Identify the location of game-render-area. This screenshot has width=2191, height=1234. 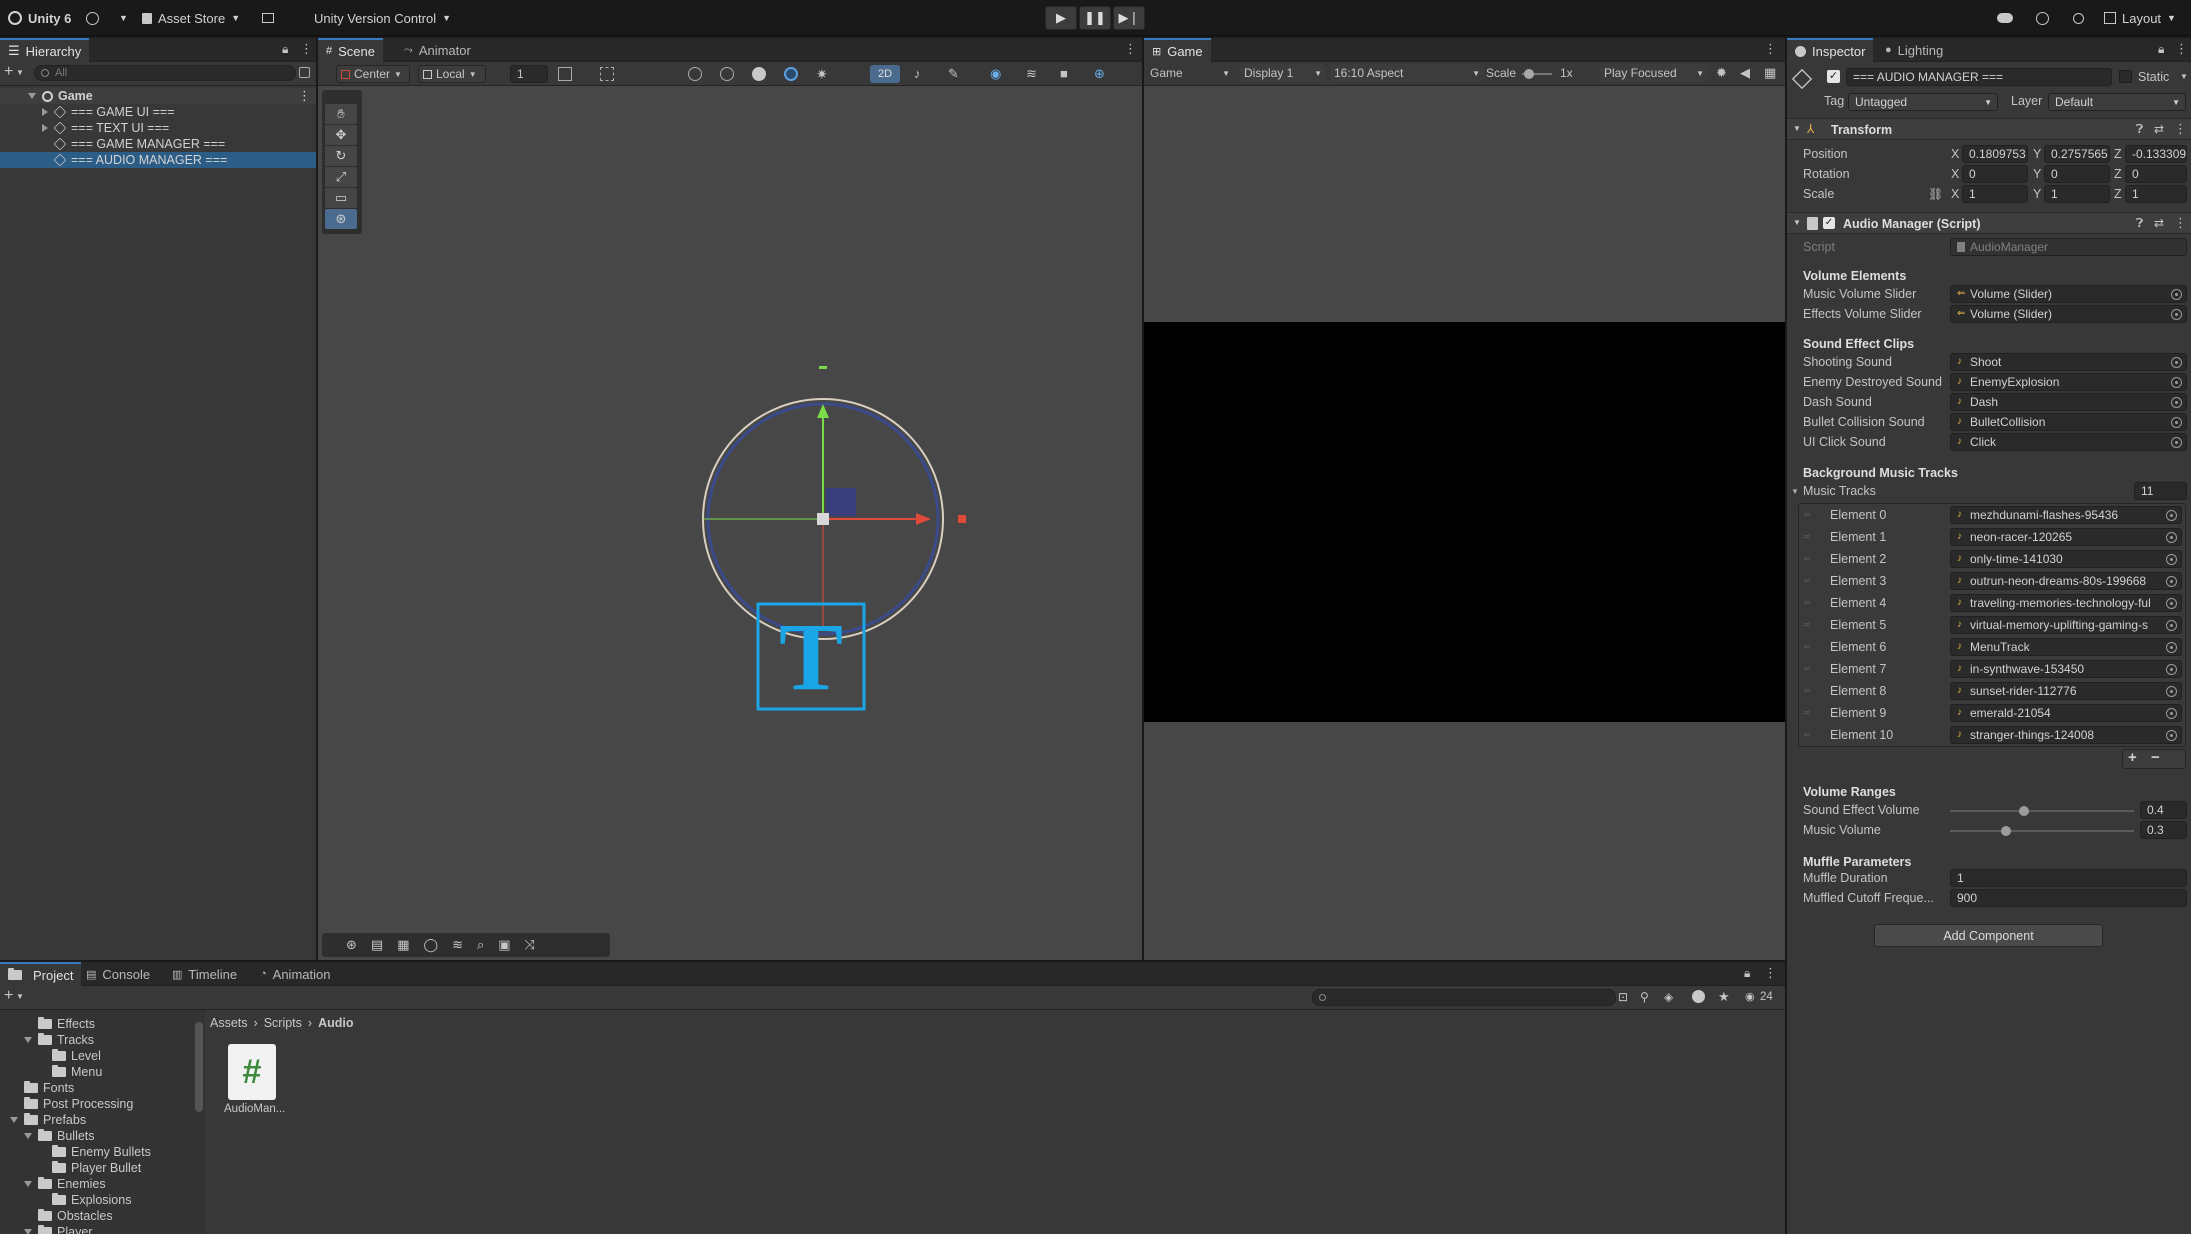
(1464, 522).